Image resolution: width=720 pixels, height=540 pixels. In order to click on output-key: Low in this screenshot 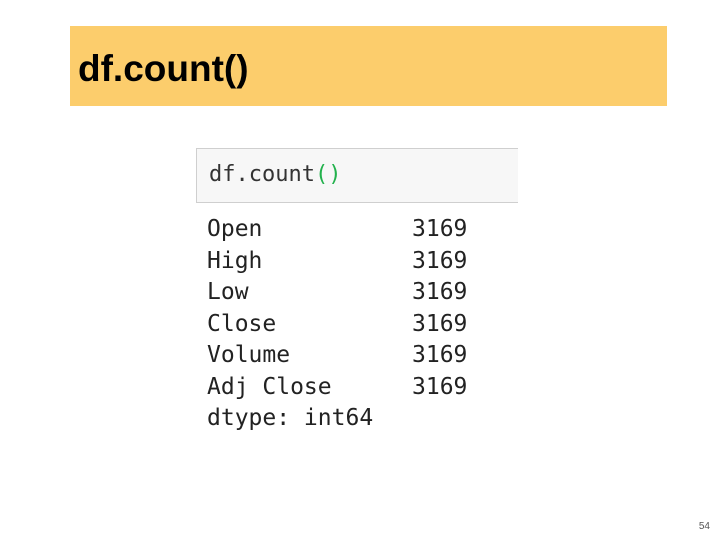, I will do `click(228, 292)`.